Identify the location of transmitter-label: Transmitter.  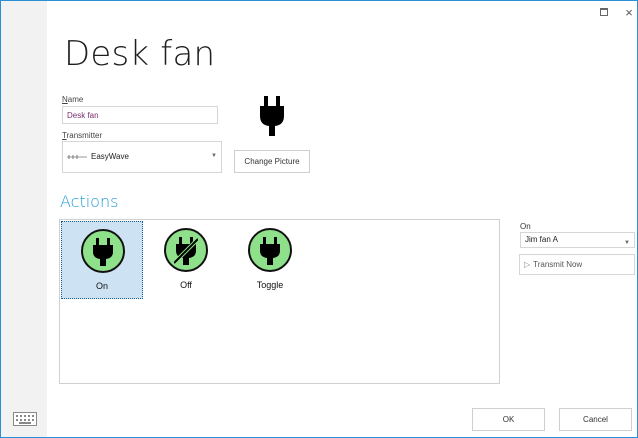
(82, 135).